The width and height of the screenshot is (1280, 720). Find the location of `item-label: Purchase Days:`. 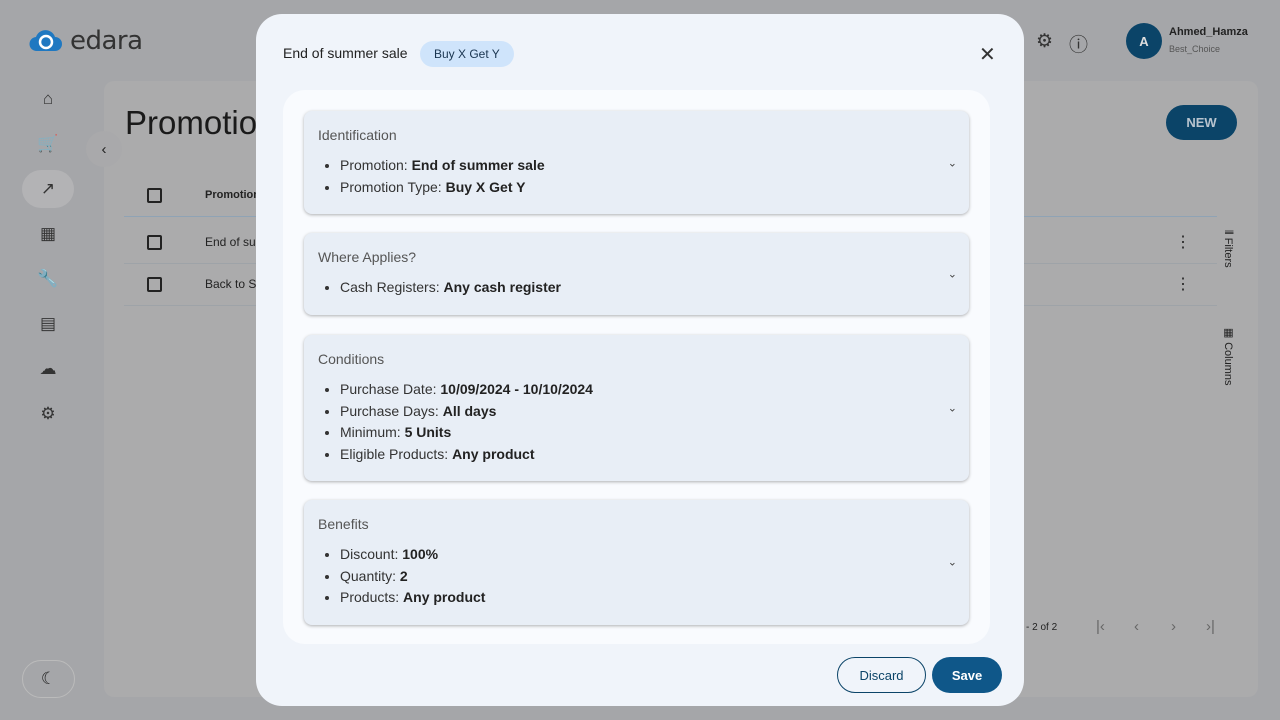

item-label: Purchase Days: is located at coordinates (391, 410).